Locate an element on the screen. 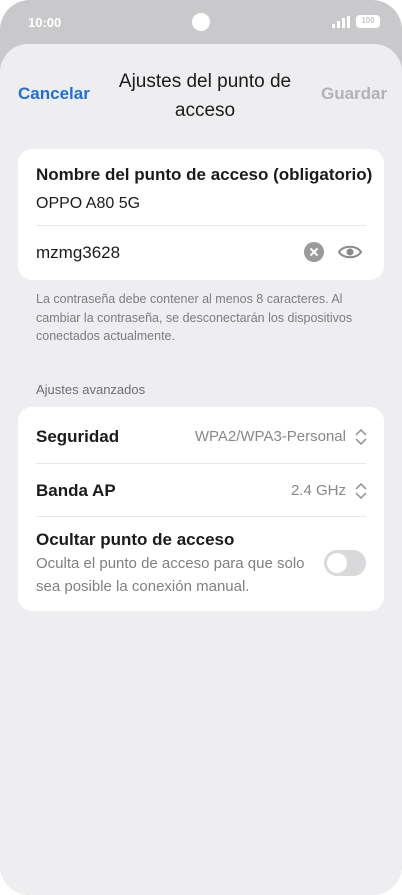  hide-hotspot-toggle is located at coordinates (345, 563).